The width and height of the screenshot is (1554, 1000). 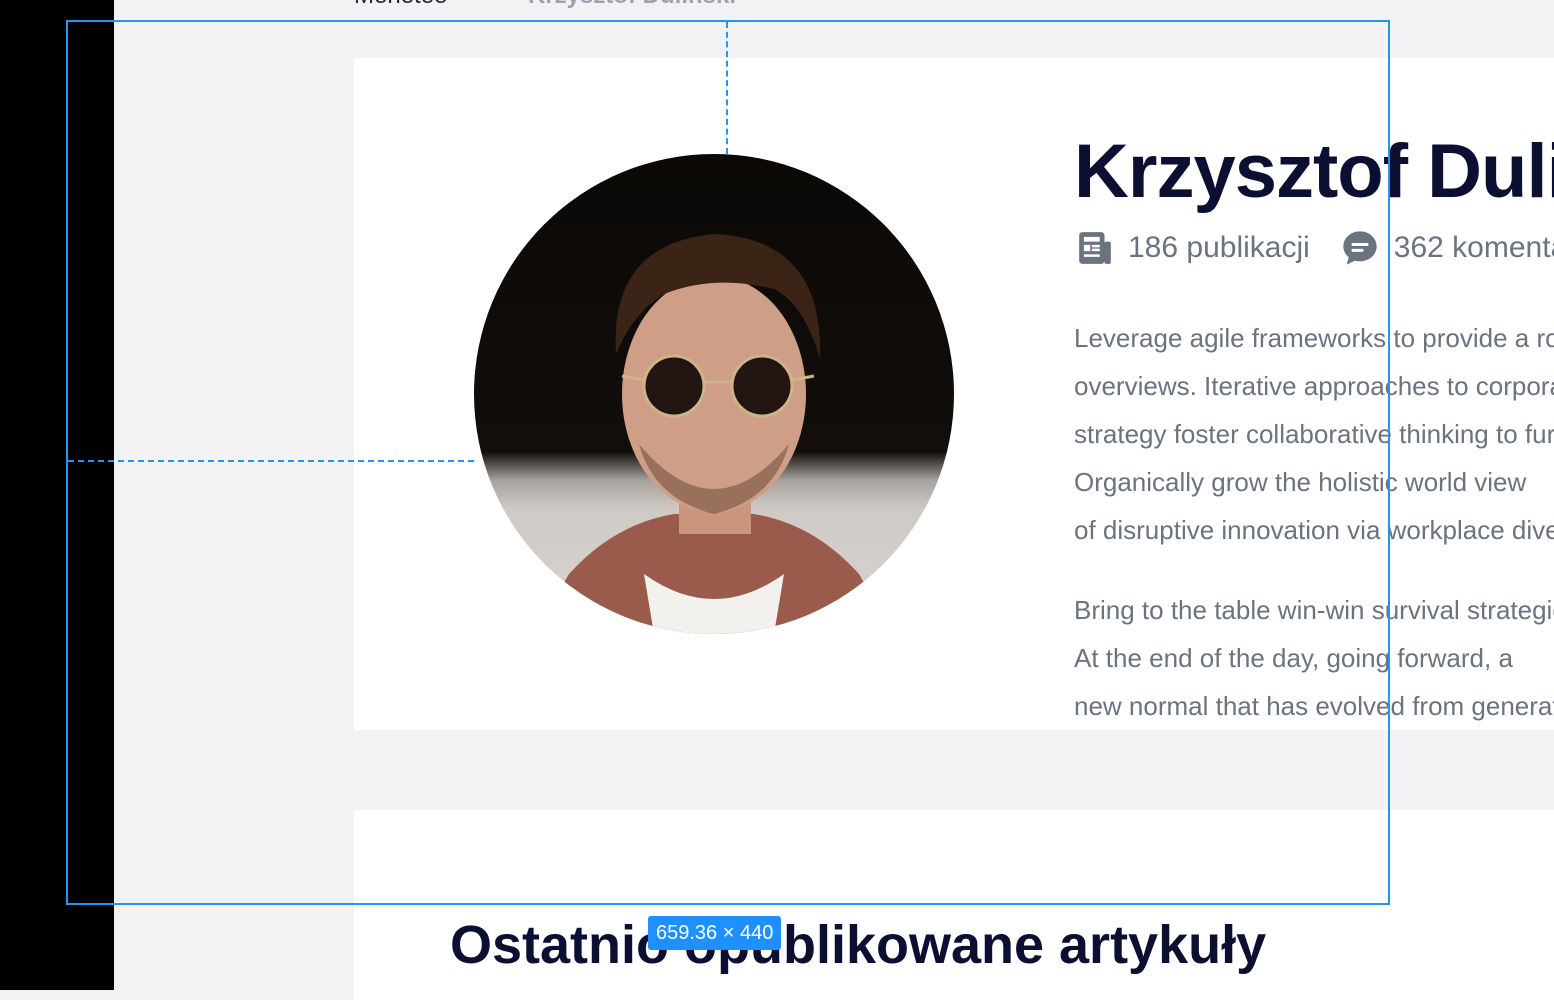 What do you see at coordinates (714, 434) in the screenshot?
I see `avatar-portrait` at bounding box center [714, 434].